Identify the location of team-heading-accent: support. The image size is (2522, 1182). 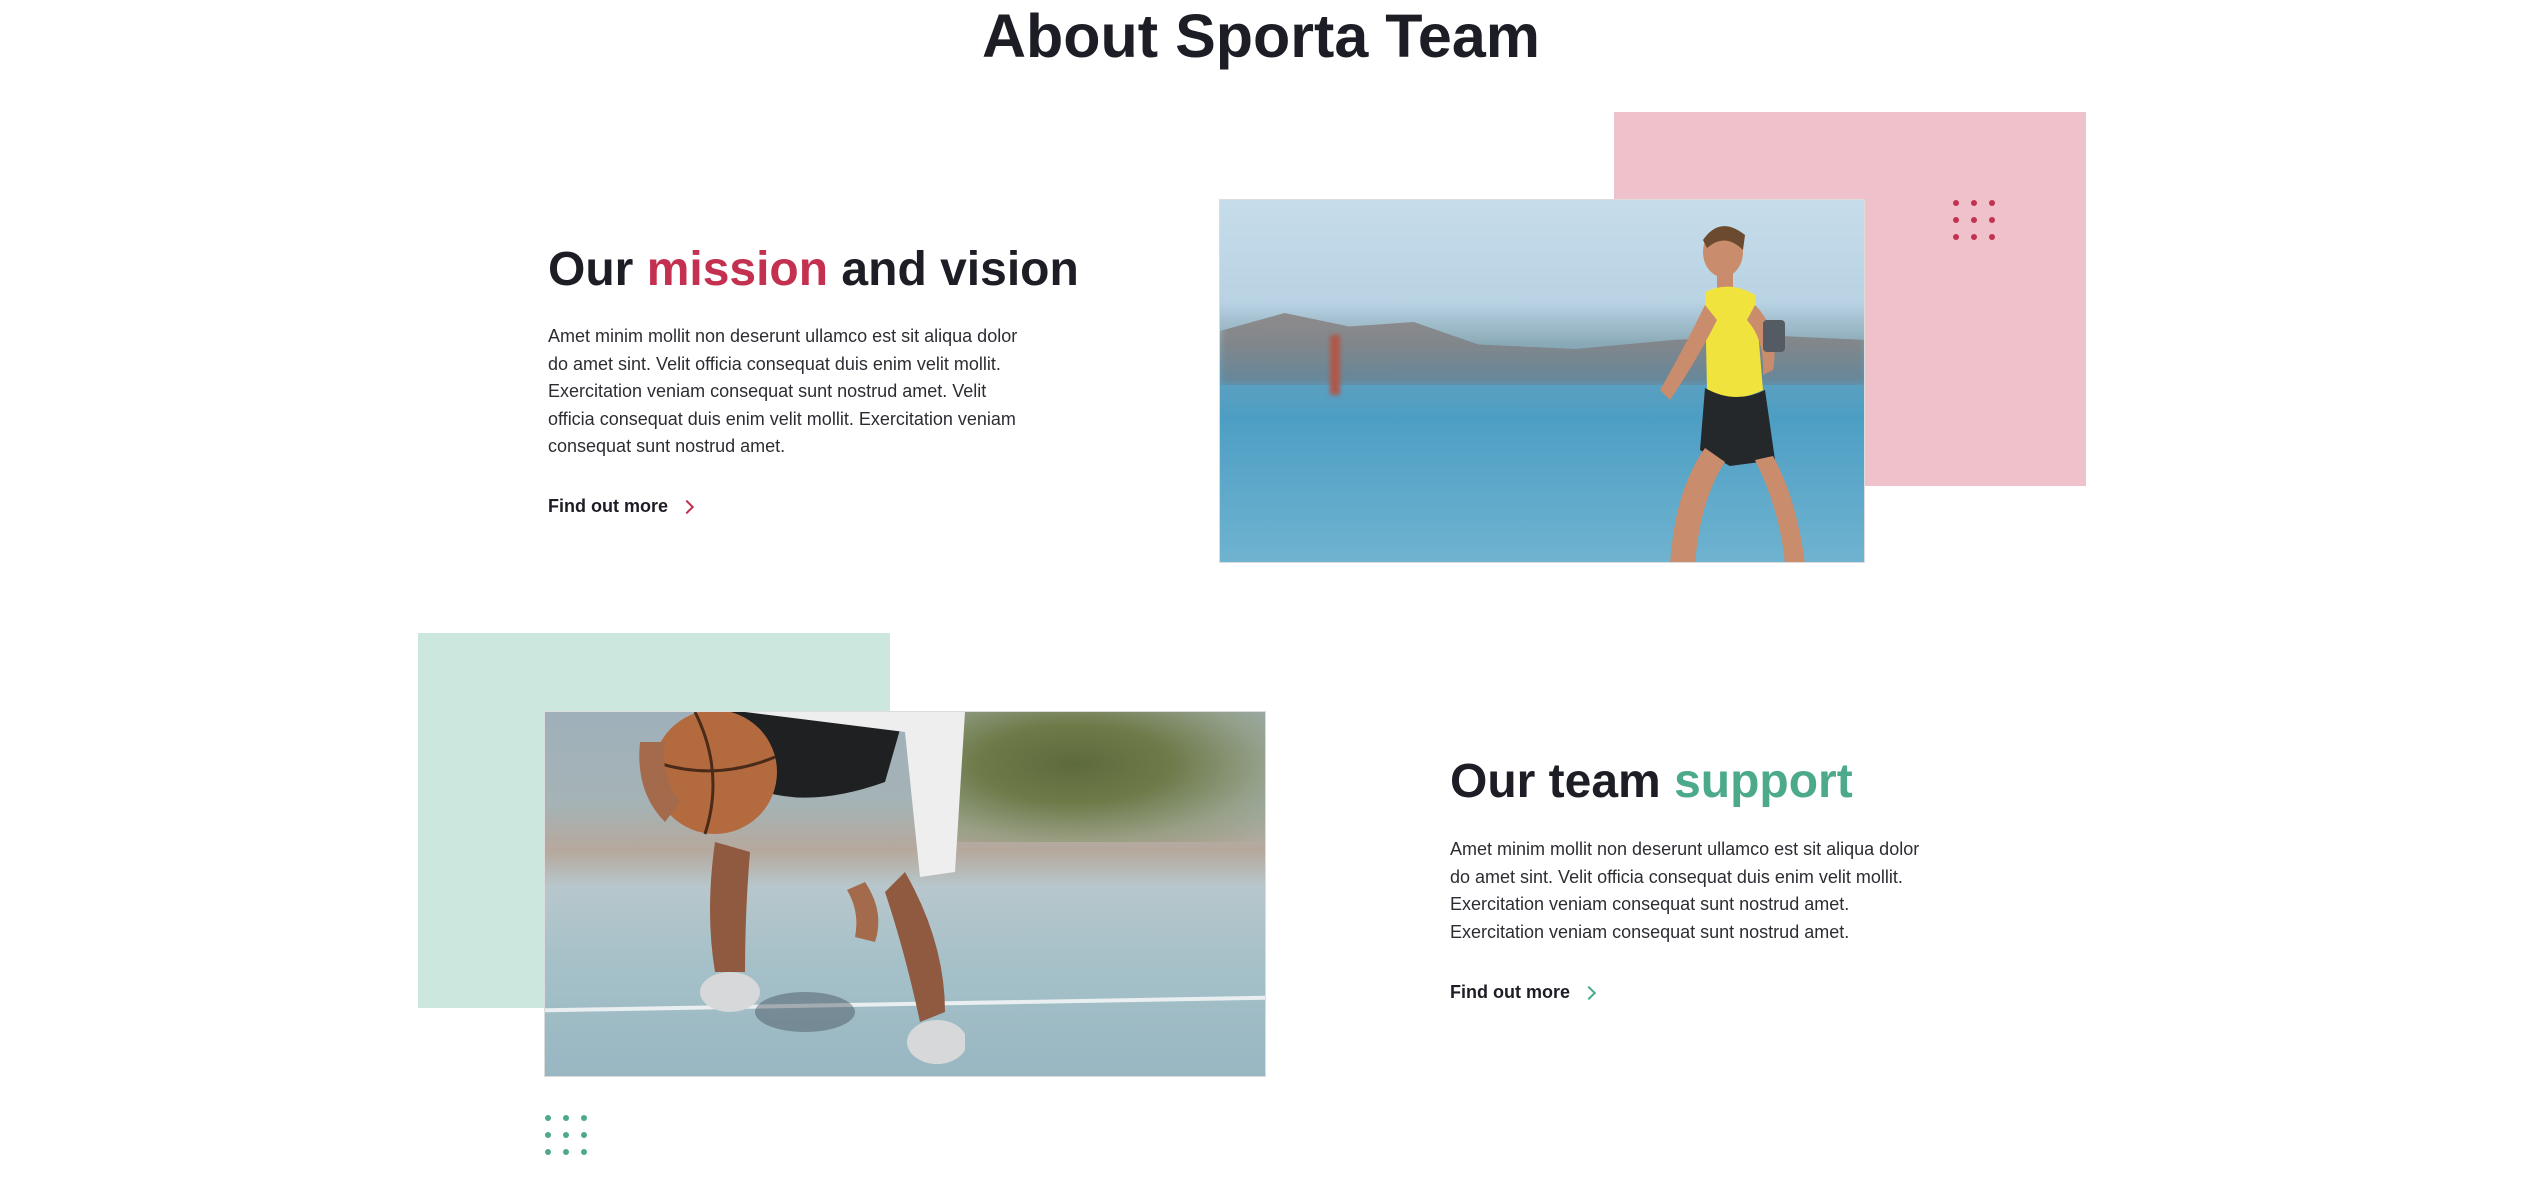
(1763, 781).